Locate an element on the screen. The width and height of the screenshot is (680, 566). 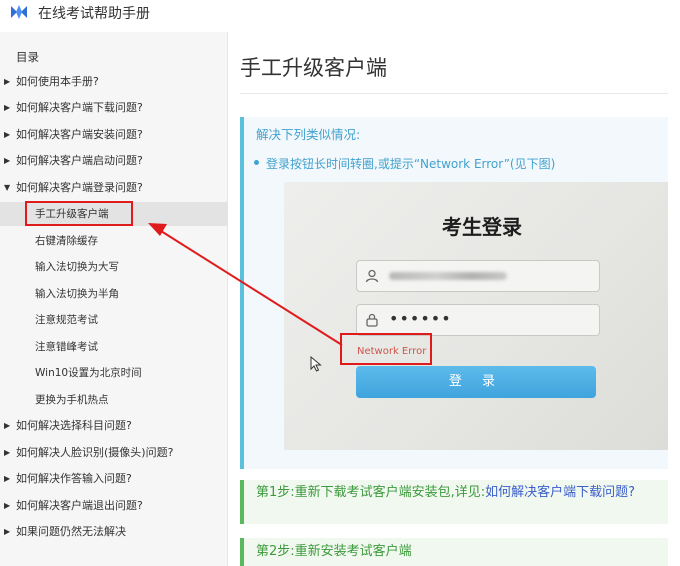
step1-text: 第1步:重新下载考试客户端安装包,详见:如何解决客户端下载问题? is located at coordinates (461, 493).